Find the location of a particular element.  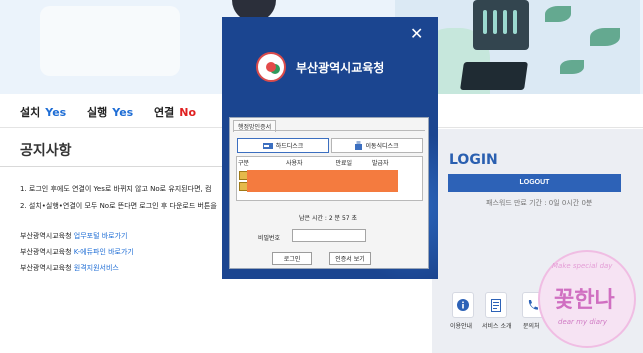

org-name: 부산광역시교육청 is located at coordinates (340, 68).